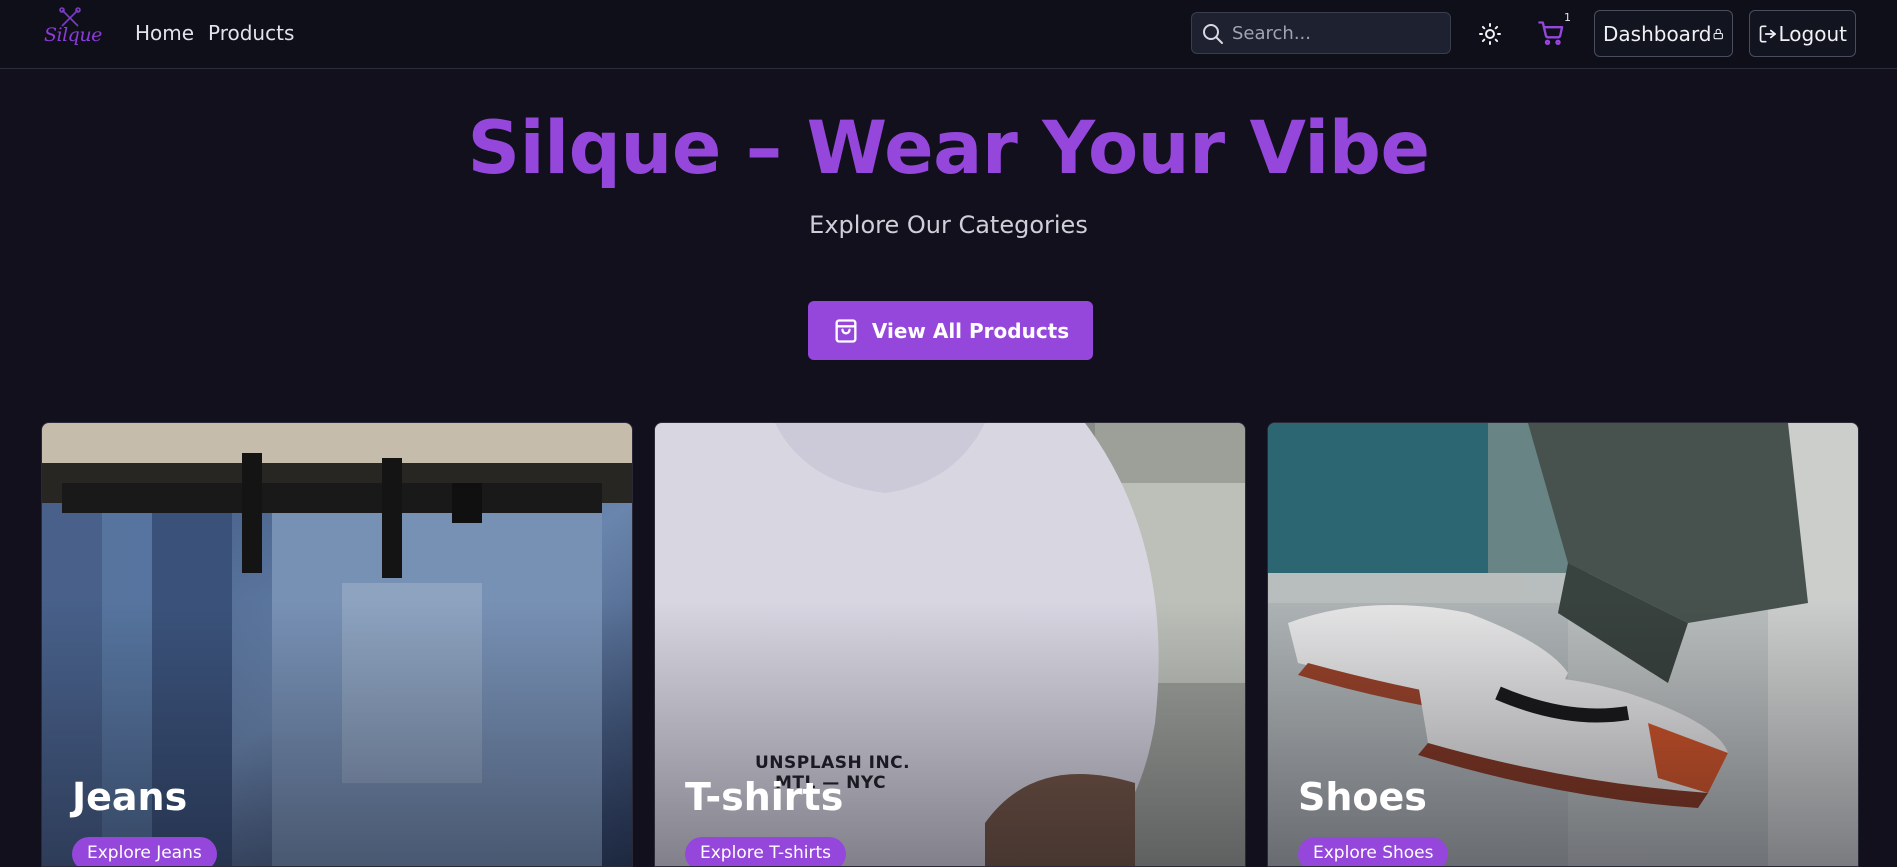  Describe the element at coordinates (1567, 17) in the screenshot. I see `cart-count-badge: 1` at that location.